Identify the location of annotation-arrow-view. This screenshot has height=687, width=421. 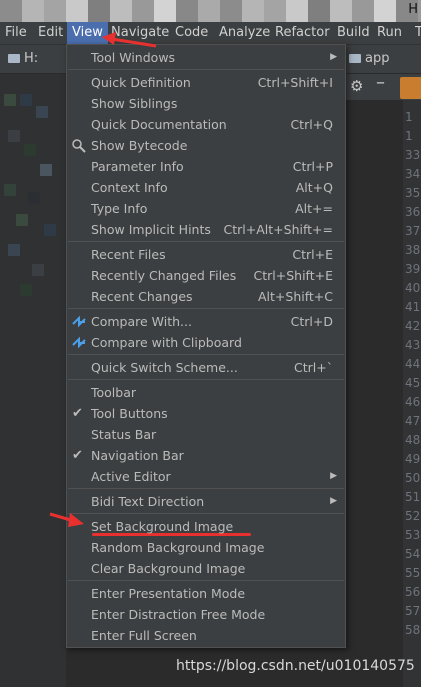
(129, 40).